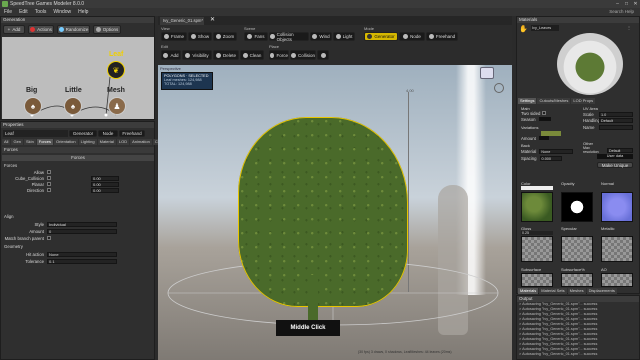  Describe the element at coordinates (321, 36) in the screenshot. I see `wind-button: Wind` at that location.